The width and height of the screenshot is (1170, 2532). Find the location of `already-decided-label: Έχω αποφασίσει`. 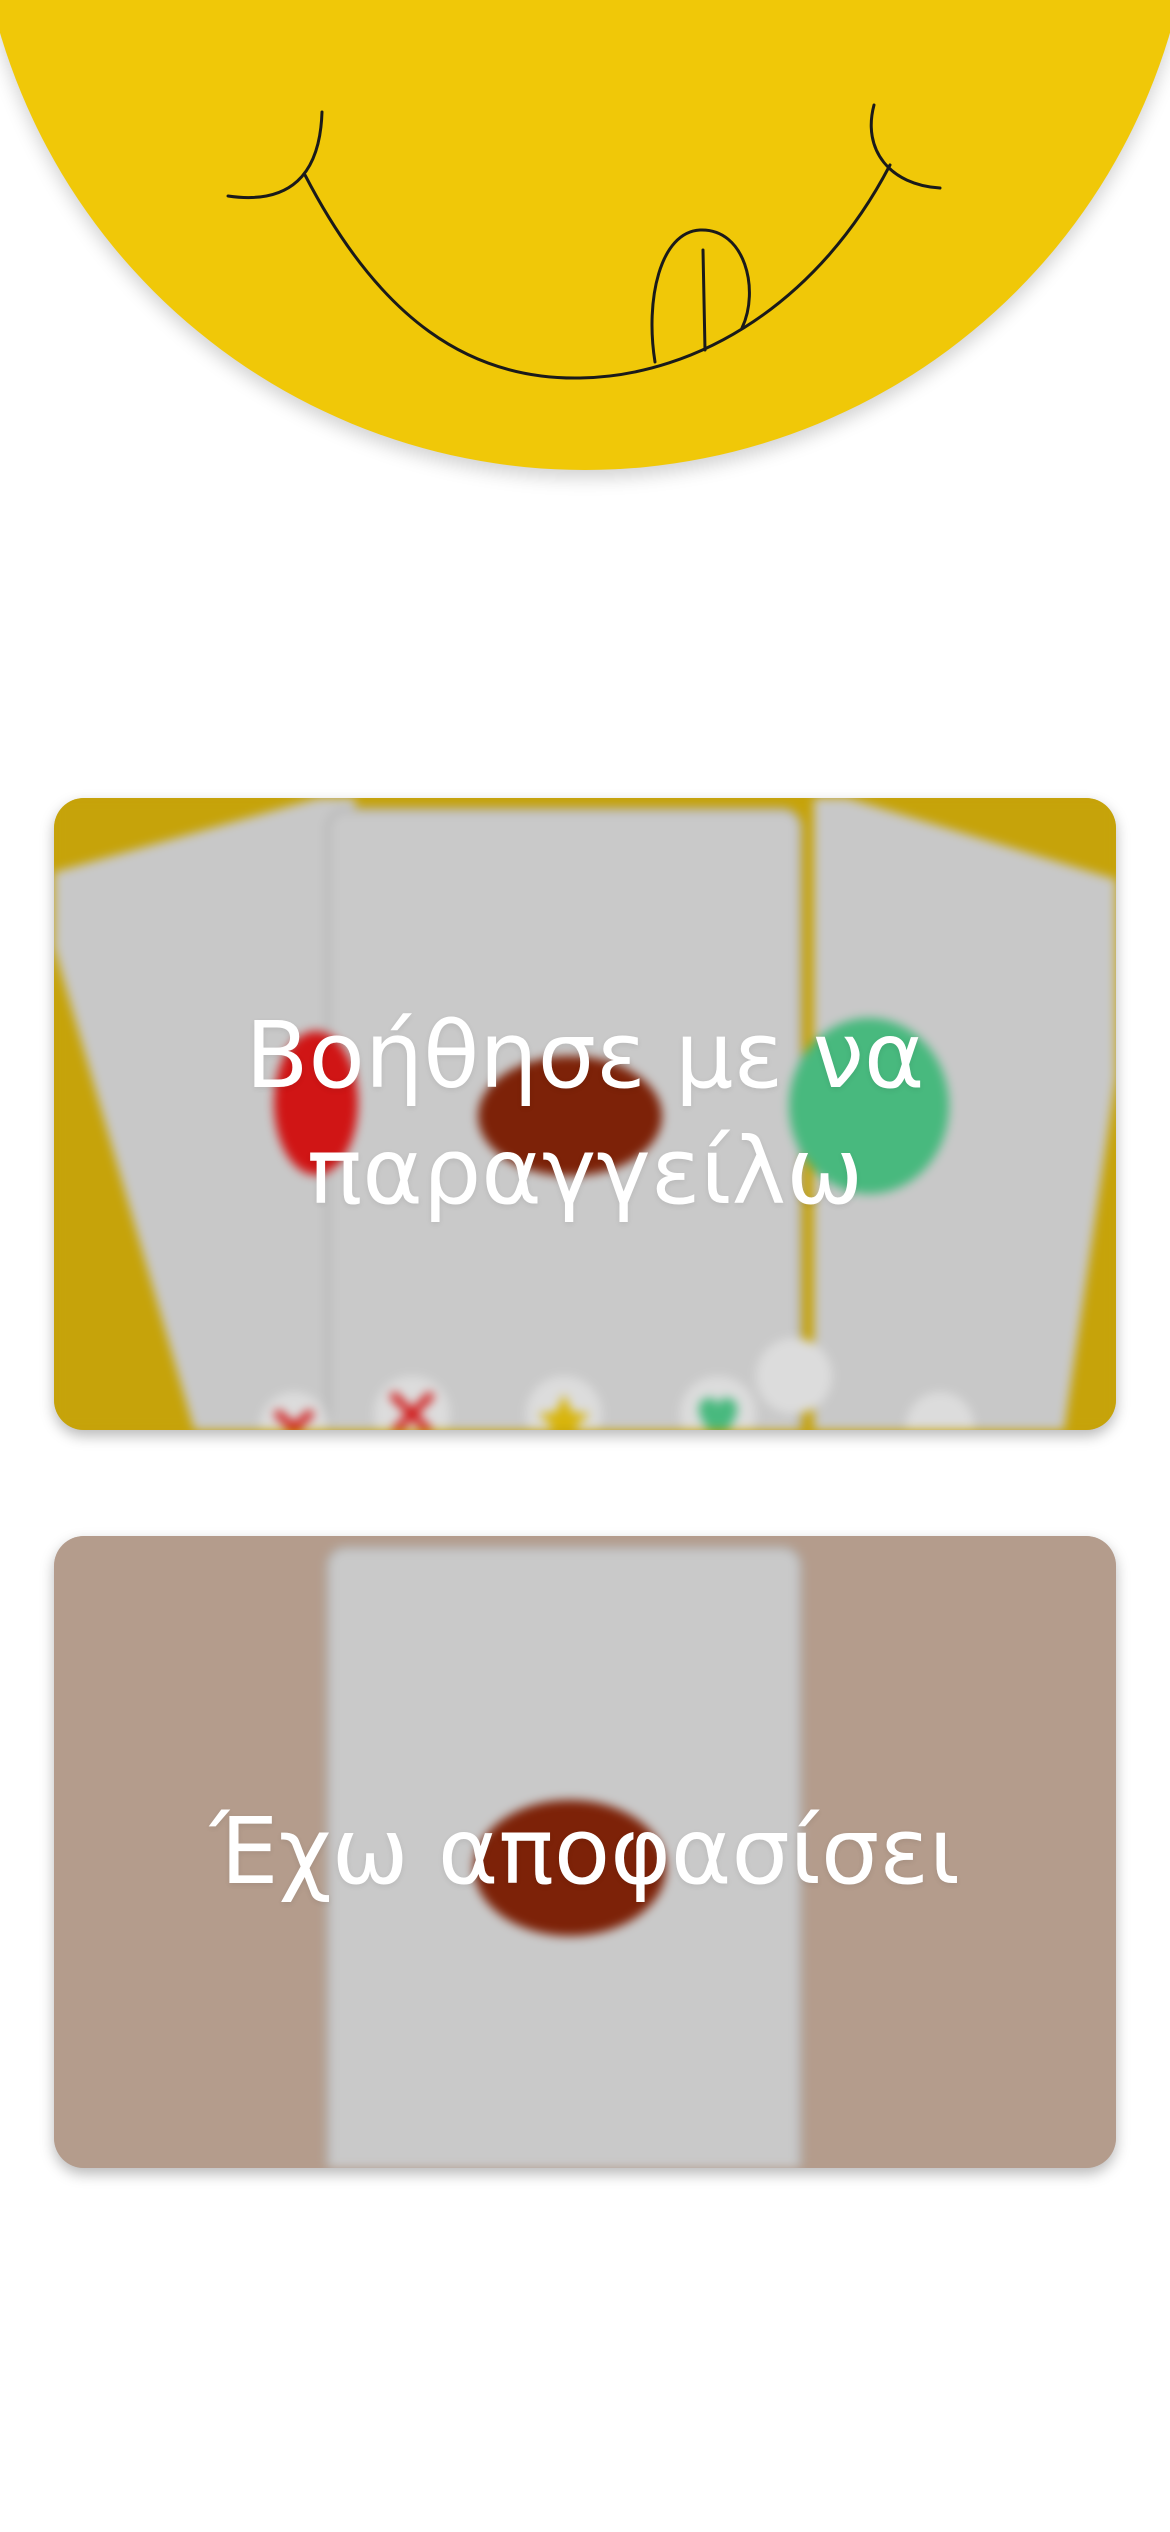

already-decided-label: Έχω αποφασίσει is located at coordinates (585, 1851).